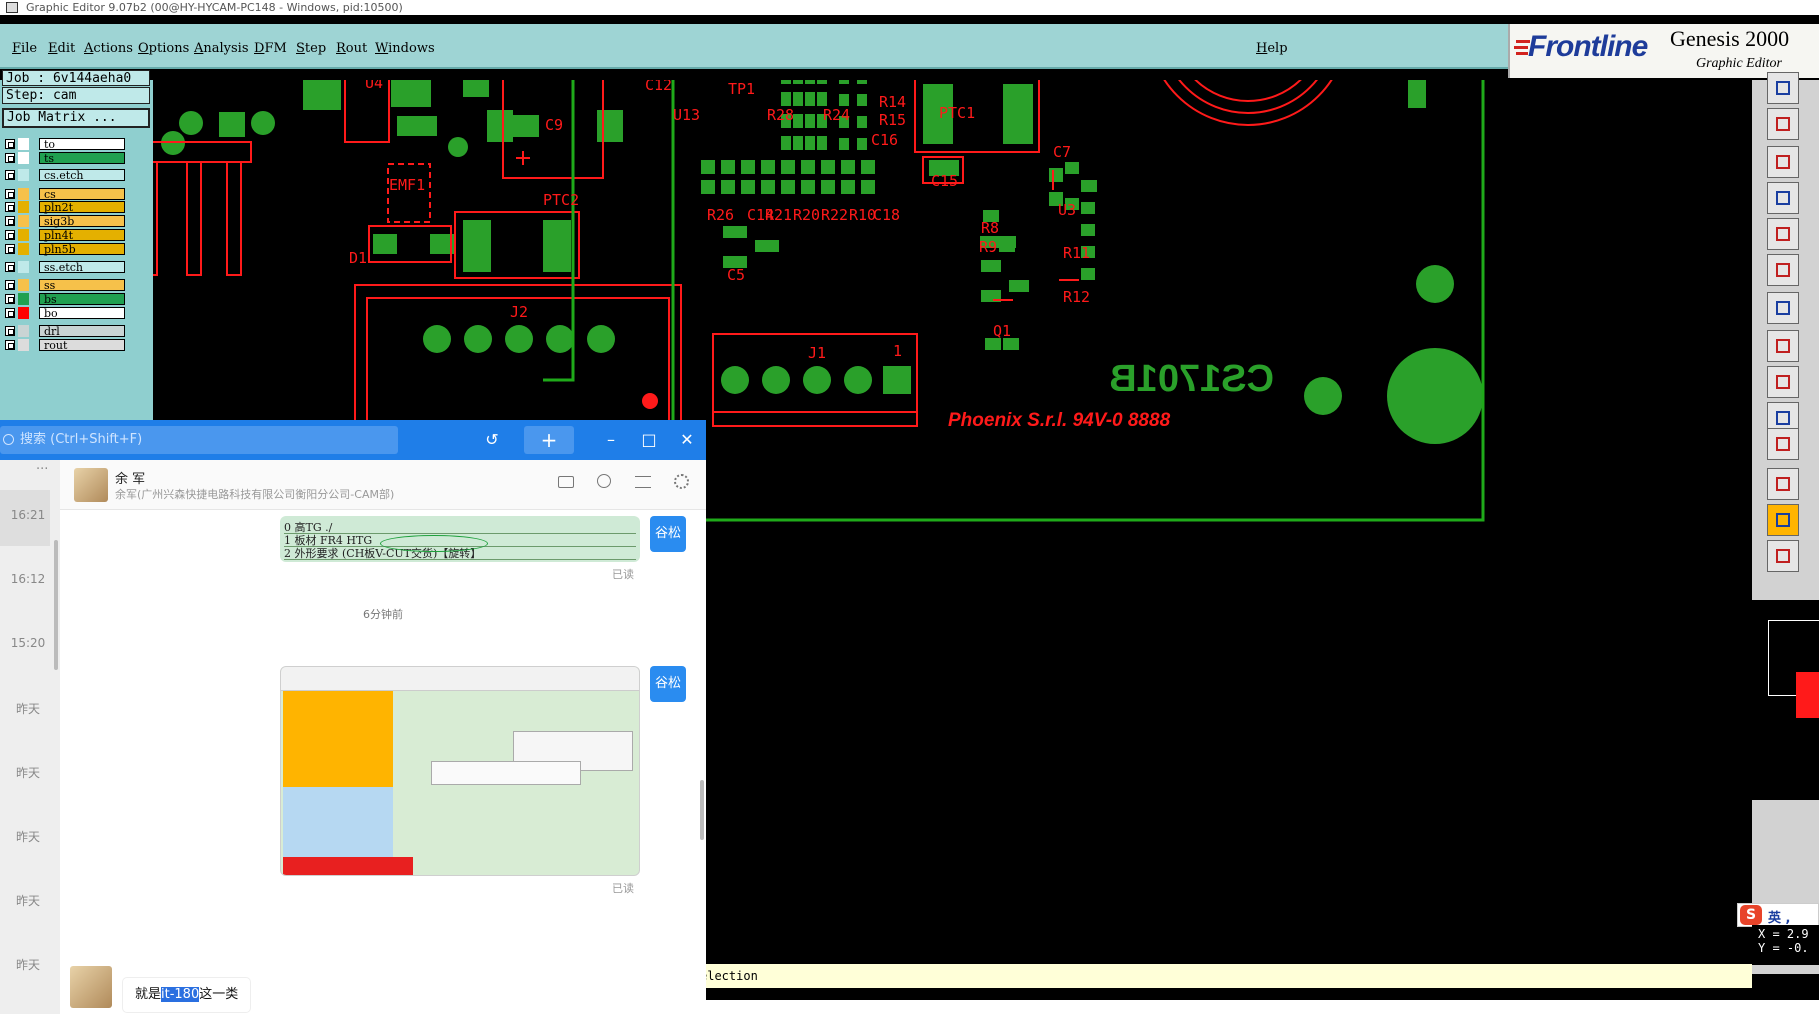  Describe the element at coordinates (1783, 234) in the screenshot. I see `rotate-icon` at that location.